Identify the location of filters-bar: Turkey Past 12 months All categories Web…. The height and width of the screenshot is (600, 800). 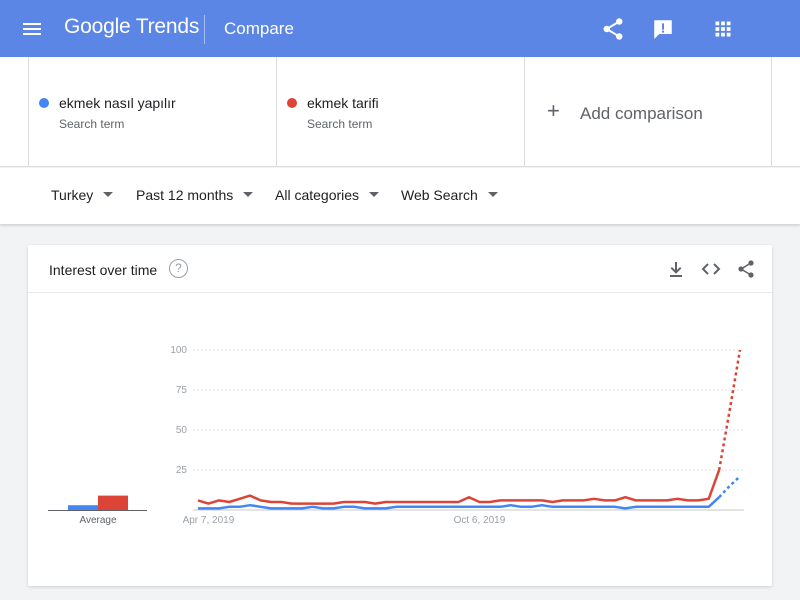
(400, 196).